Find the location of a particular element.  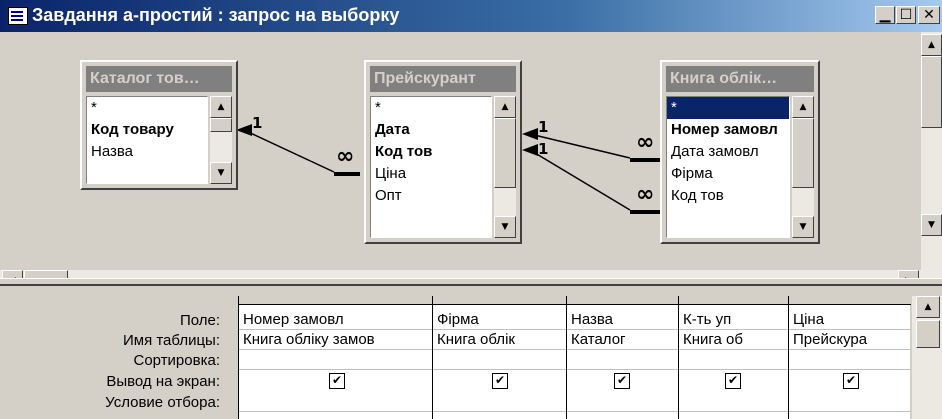

field-list: * Номер замовл Дата замовл Фірма Код тов is located at coordinates (728, 167).